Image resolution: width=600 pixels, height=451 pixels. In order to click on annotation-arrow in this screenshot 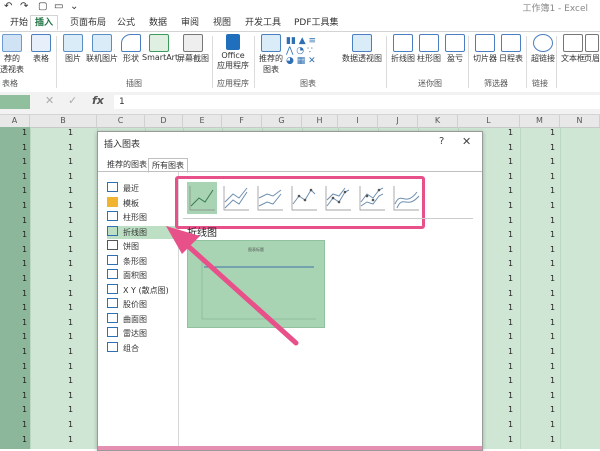, I will do `click(232, 286)`.